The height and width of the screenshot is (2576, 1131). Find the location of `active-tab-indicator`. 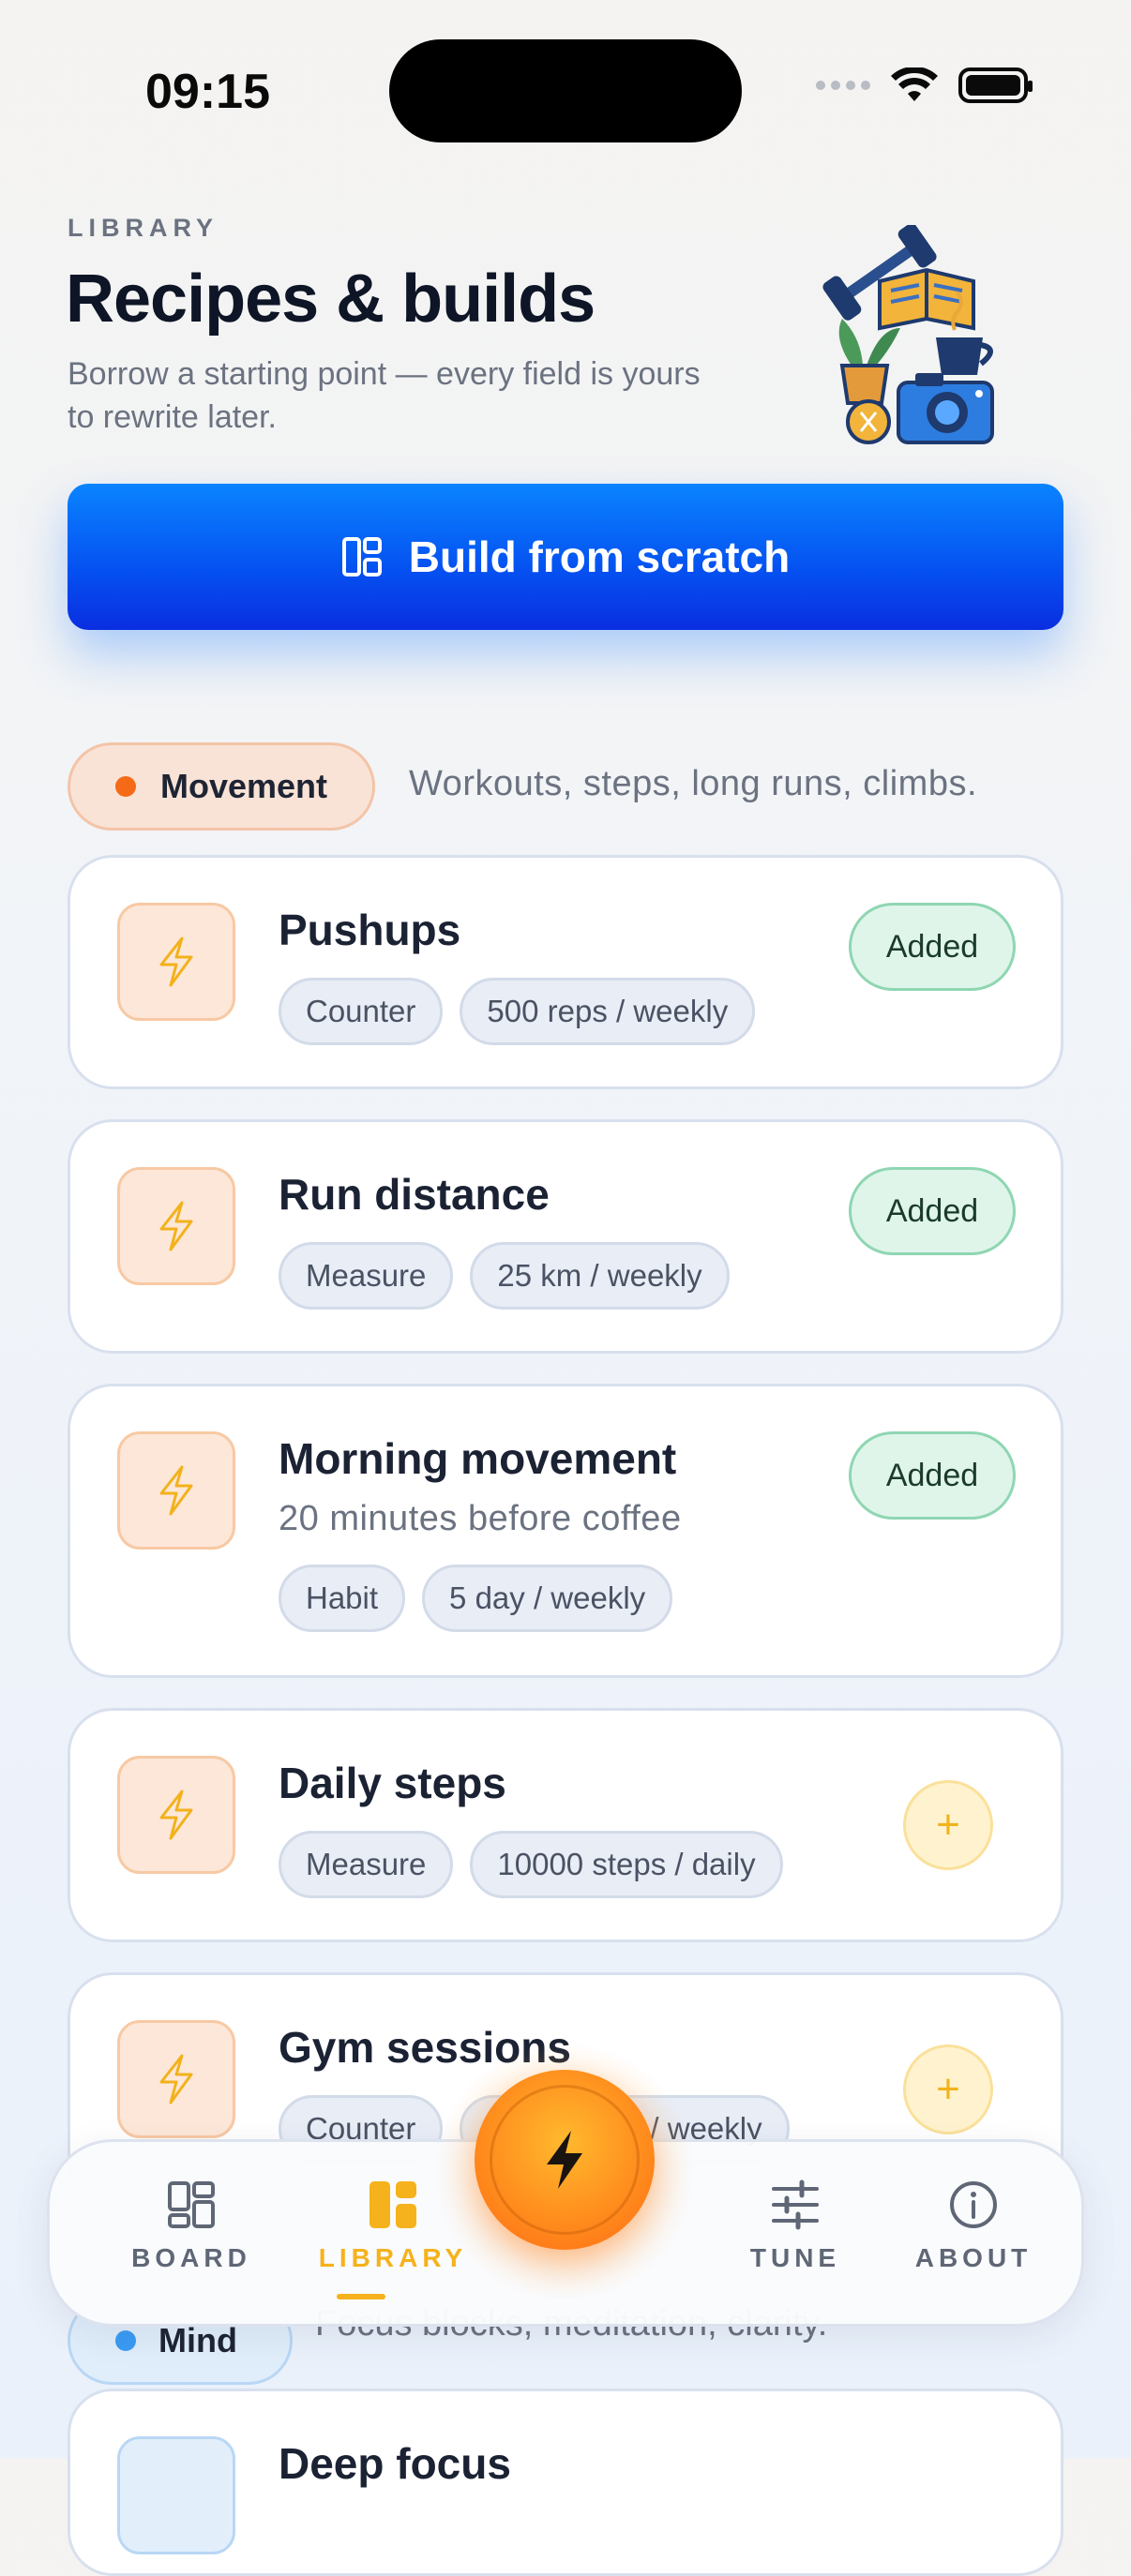

active-tab-indicator is located at coordinates (361, 2297).